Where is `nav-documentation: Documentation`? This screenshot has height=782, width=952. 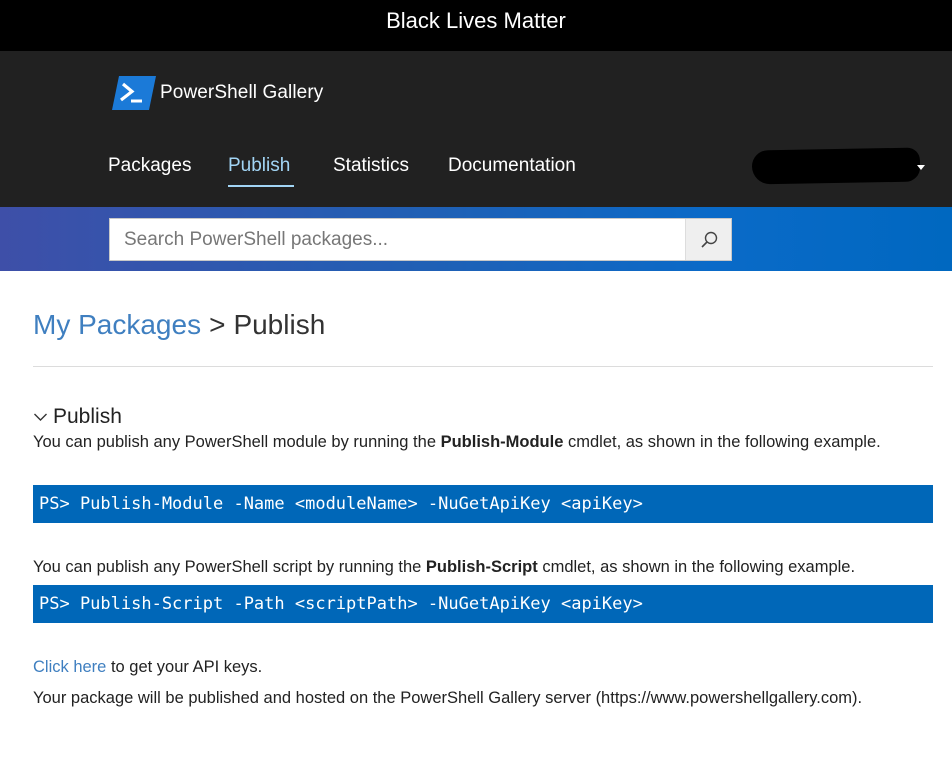 nav-documentation: Documentation is located at coordinates (512, 166).